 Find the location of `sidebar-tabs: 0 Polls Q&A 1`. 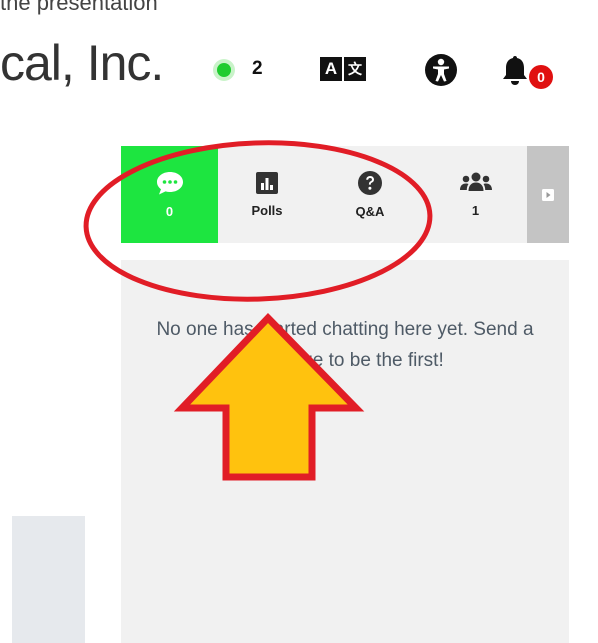

sidebar-tabs: 0 Polls Q&A 1 is located at coordinates (345, 194).